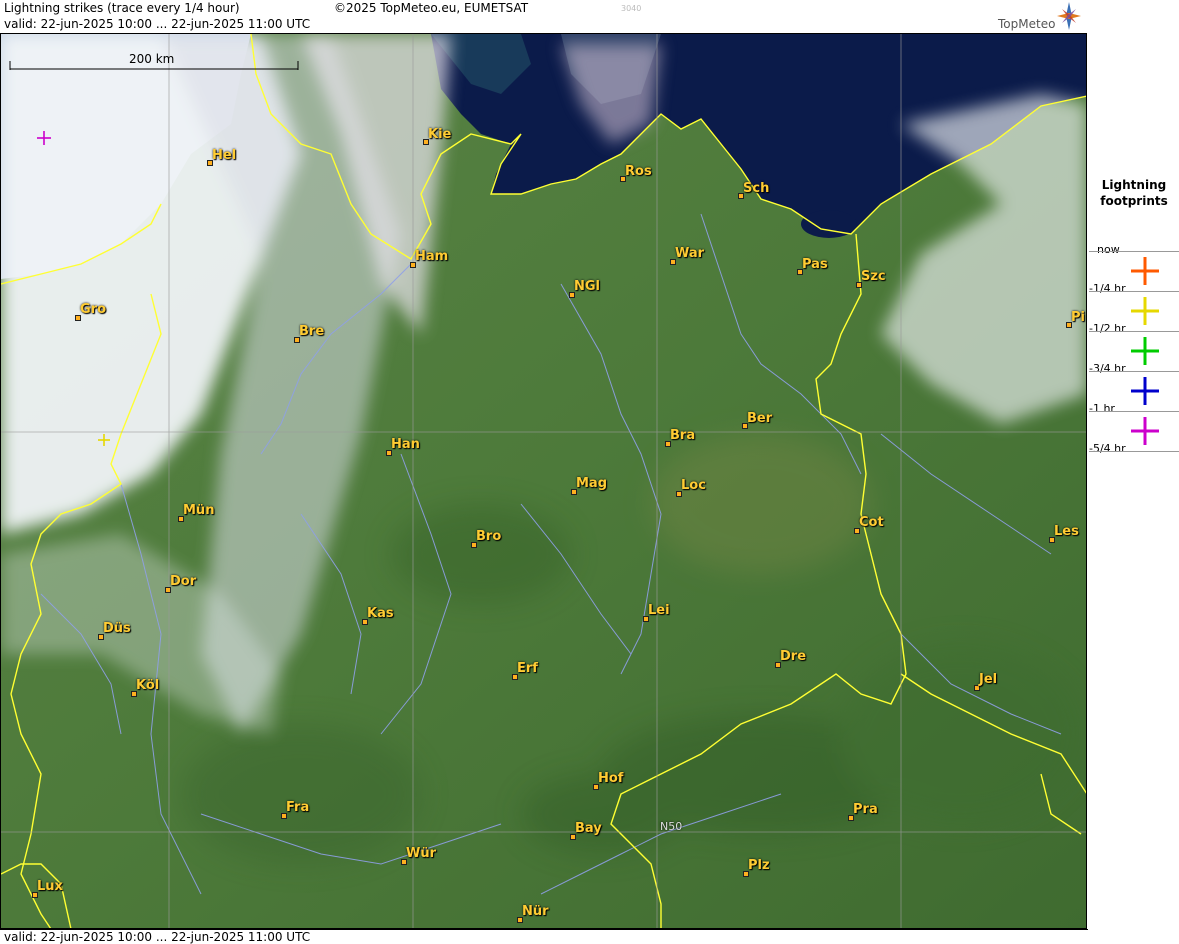 This screenshot has width=1179, height=944. I want to click on legend-label-now: now, so click(1108, 249).